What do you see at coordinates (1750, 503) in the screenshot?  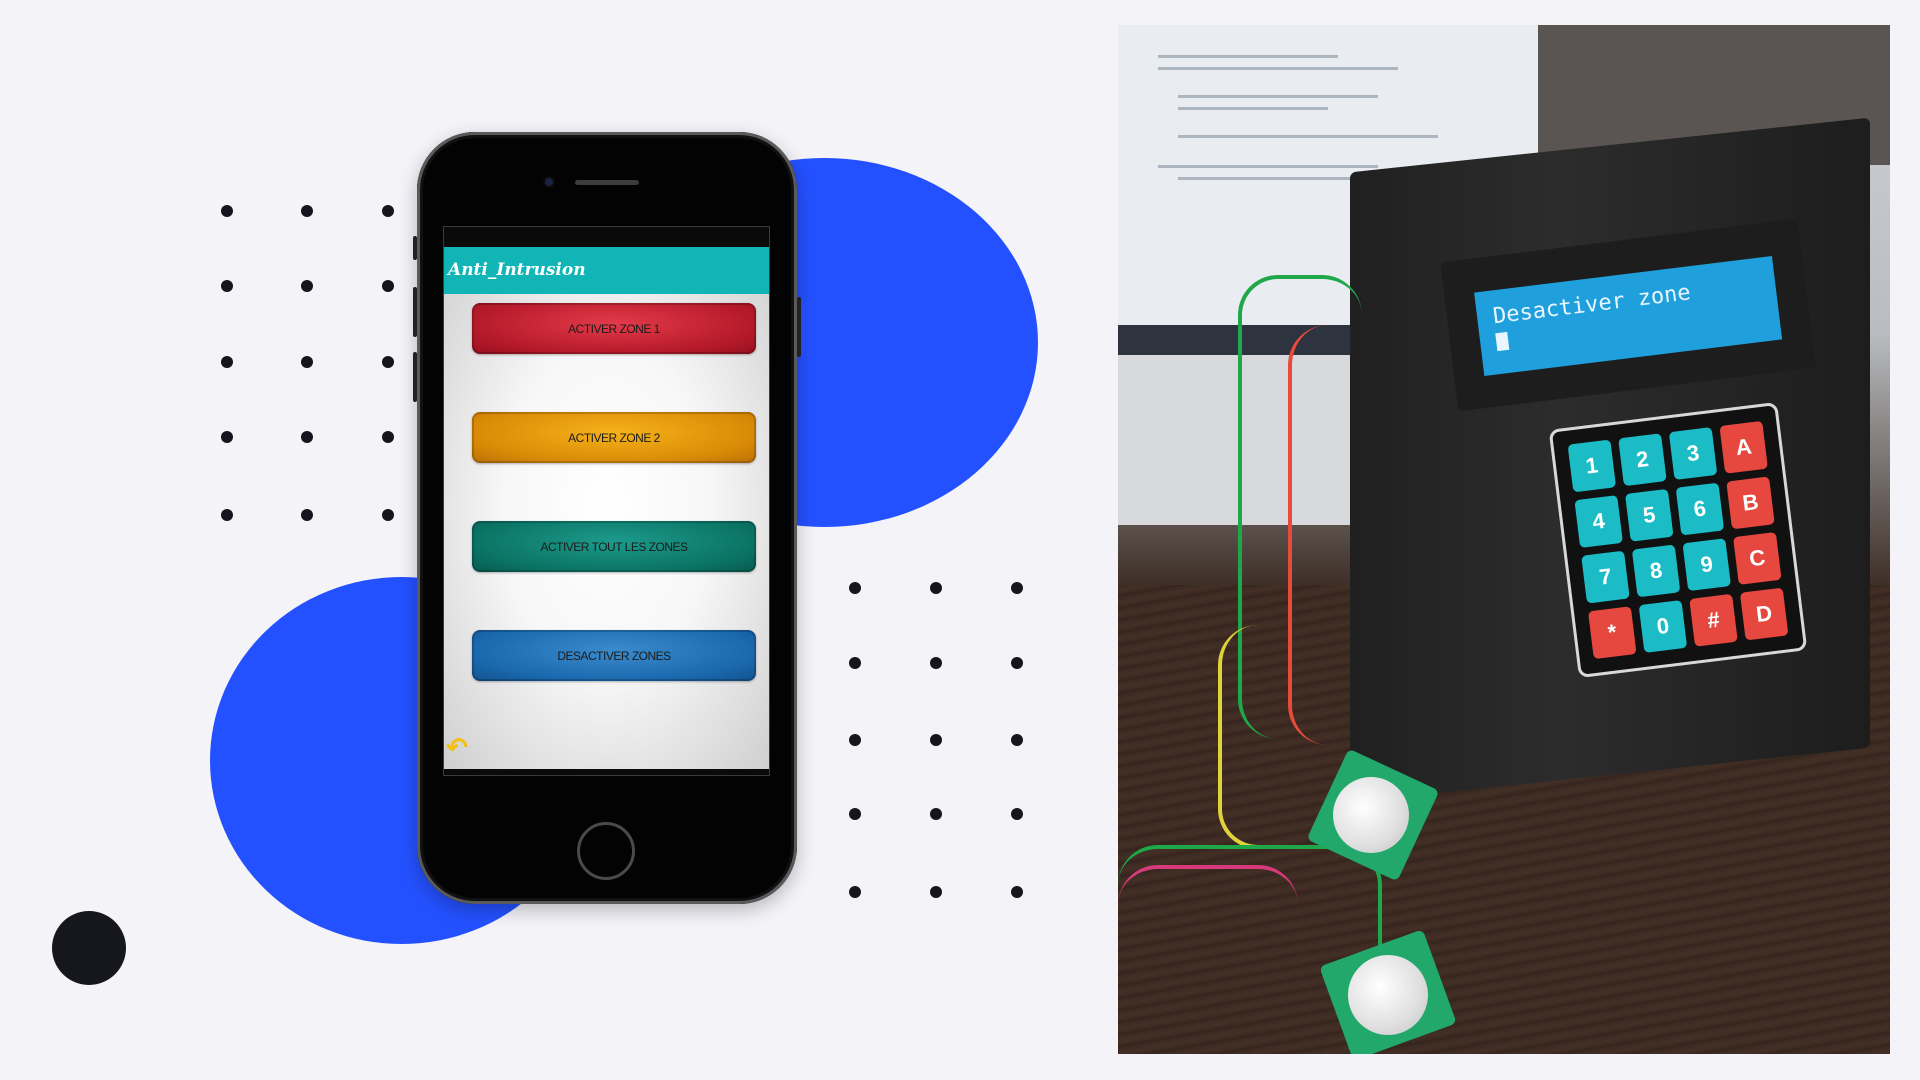 I see `keypad-key: B` at bounding box center [1750, 503].